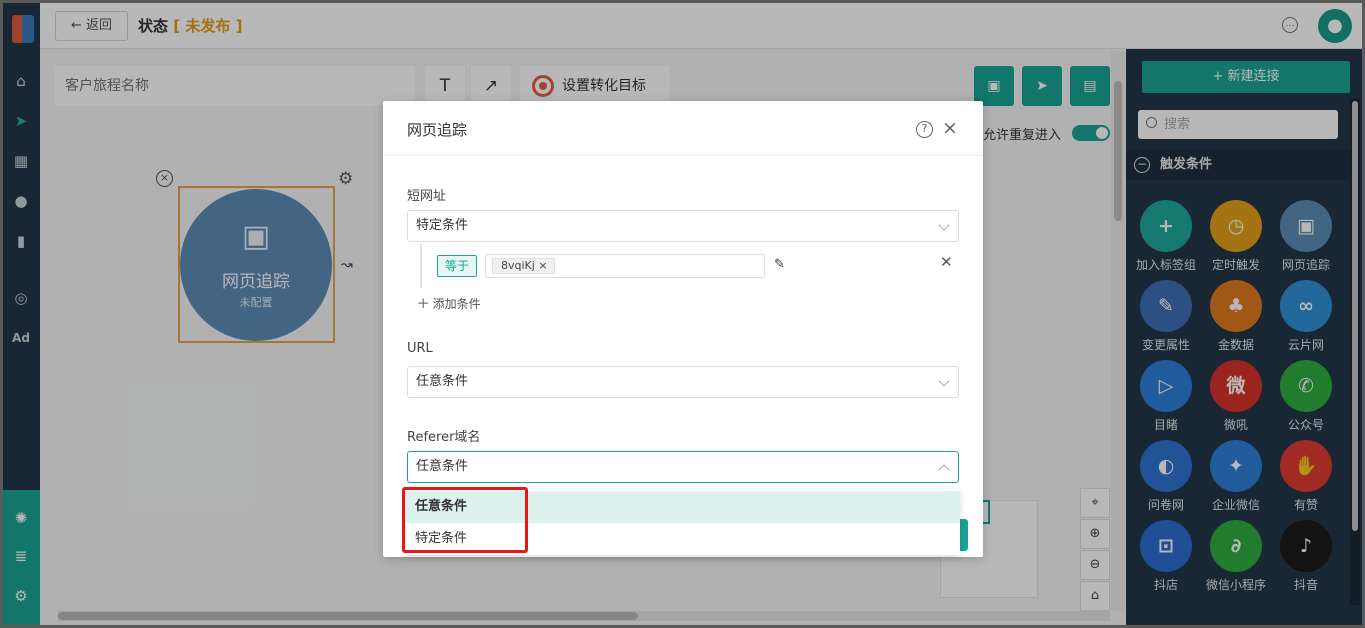  Describe the element at coordinates (683, 226) in the screenshot. I see `short-url-select: 特定条件` at that location.